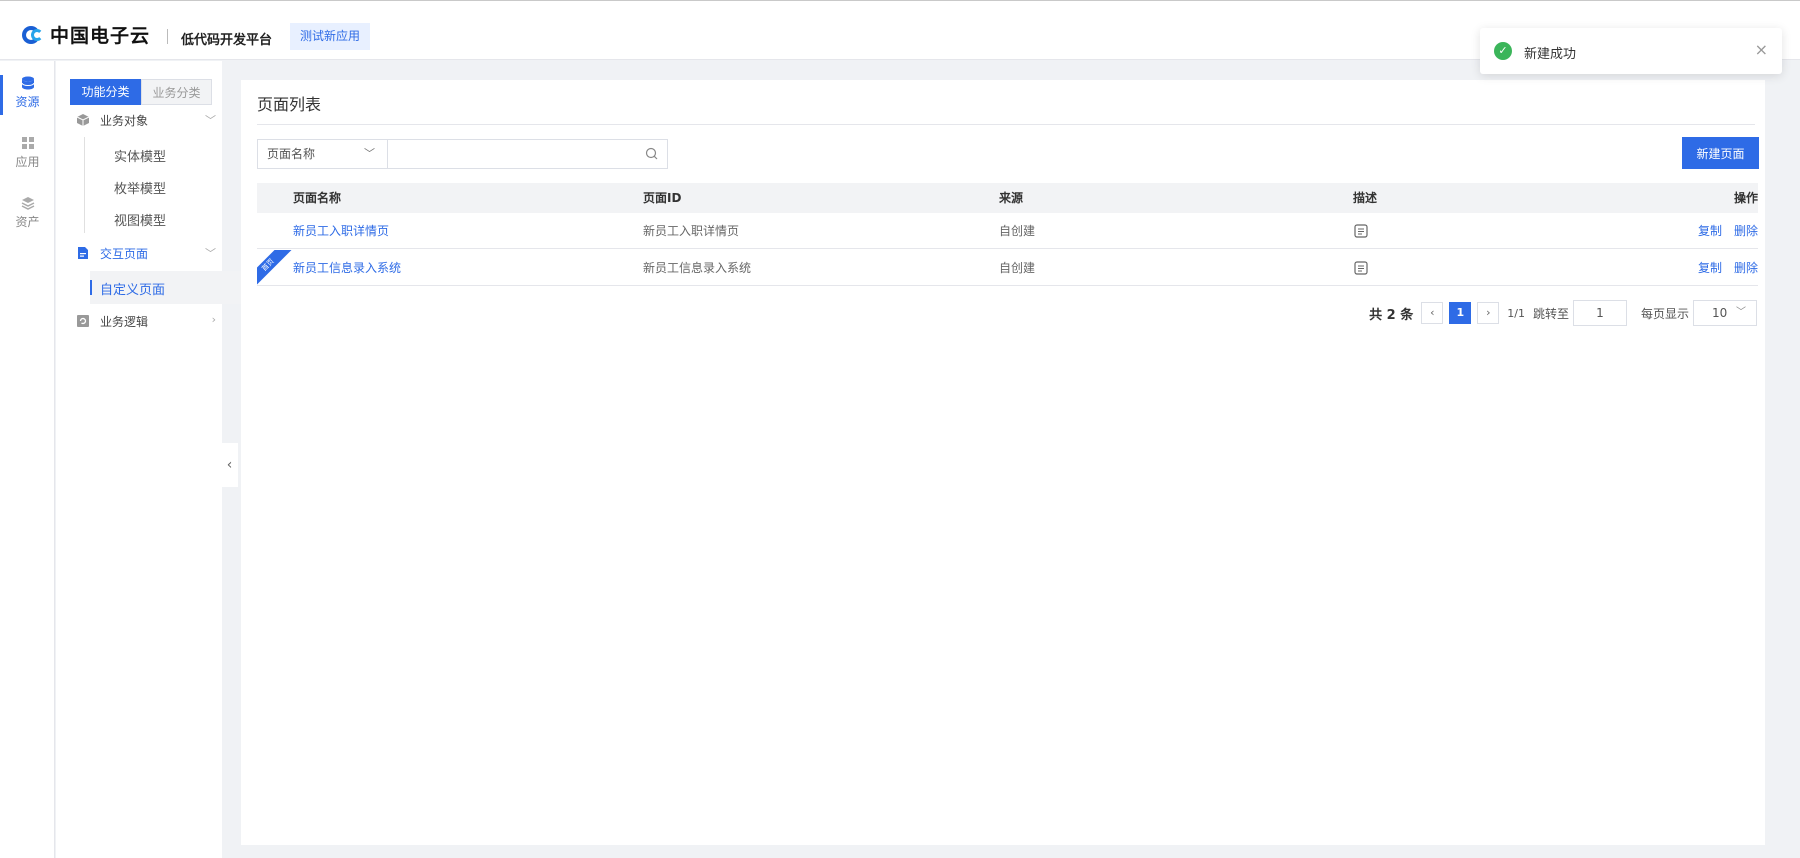 The height and width of the screenshot is (858, 1800). What do you see at coordinates (1631, 51) in the screenshot?
I see `success-toast: ✓ 新建成功 ×` at bounding box center [1631, 51].